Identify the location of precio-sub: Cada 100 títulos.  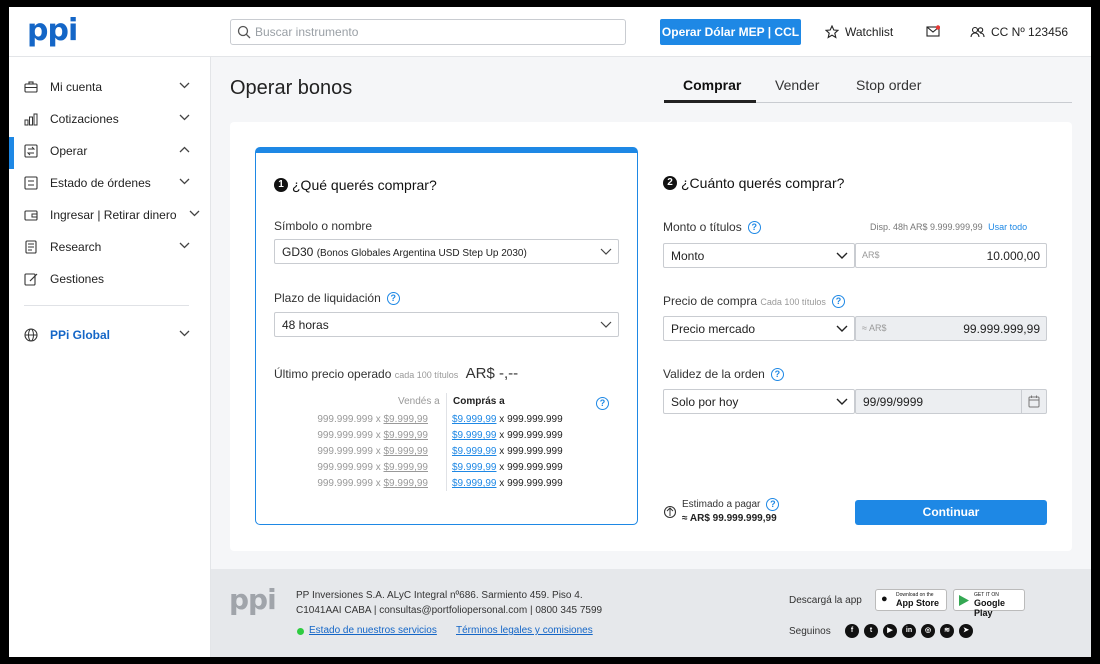
(793, 302).